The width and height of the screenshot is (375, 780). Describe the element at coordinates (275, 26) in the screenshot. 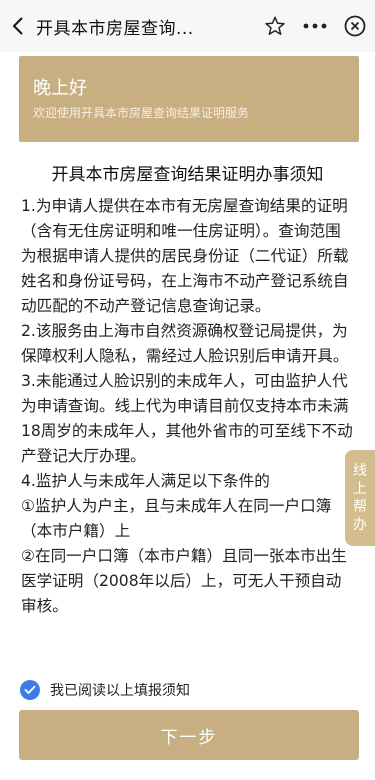

I see `star-icon` at that location.